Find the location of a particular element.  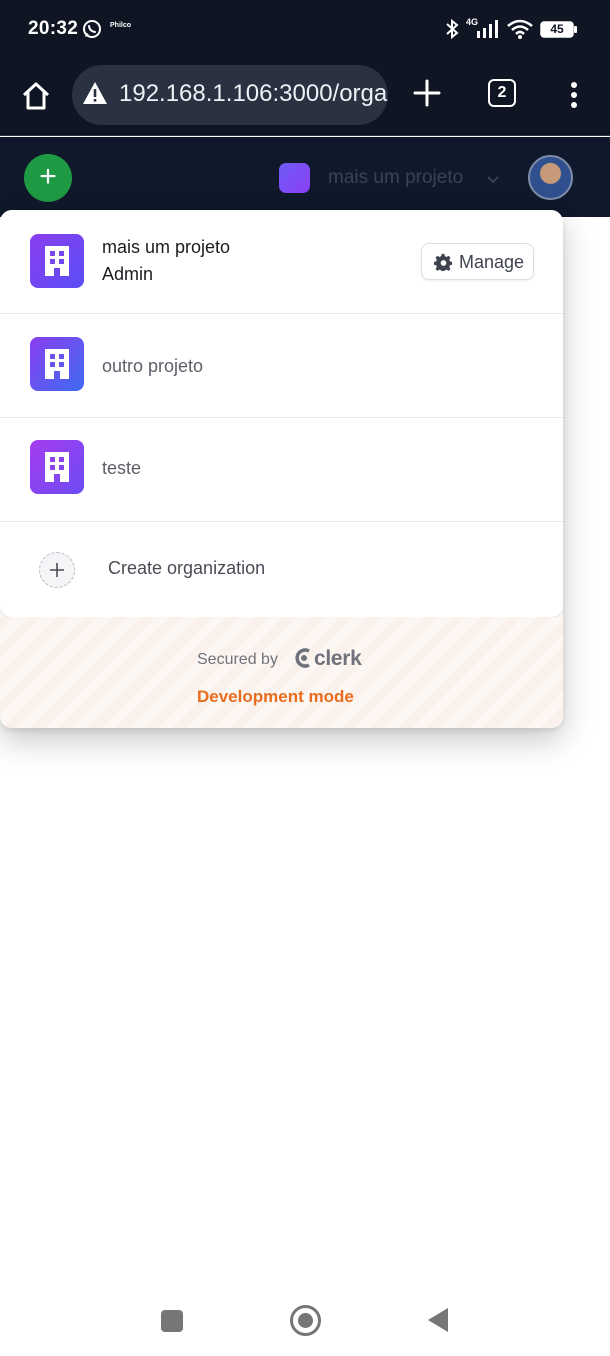

org-item: teste is located at coordinates (281, 470).